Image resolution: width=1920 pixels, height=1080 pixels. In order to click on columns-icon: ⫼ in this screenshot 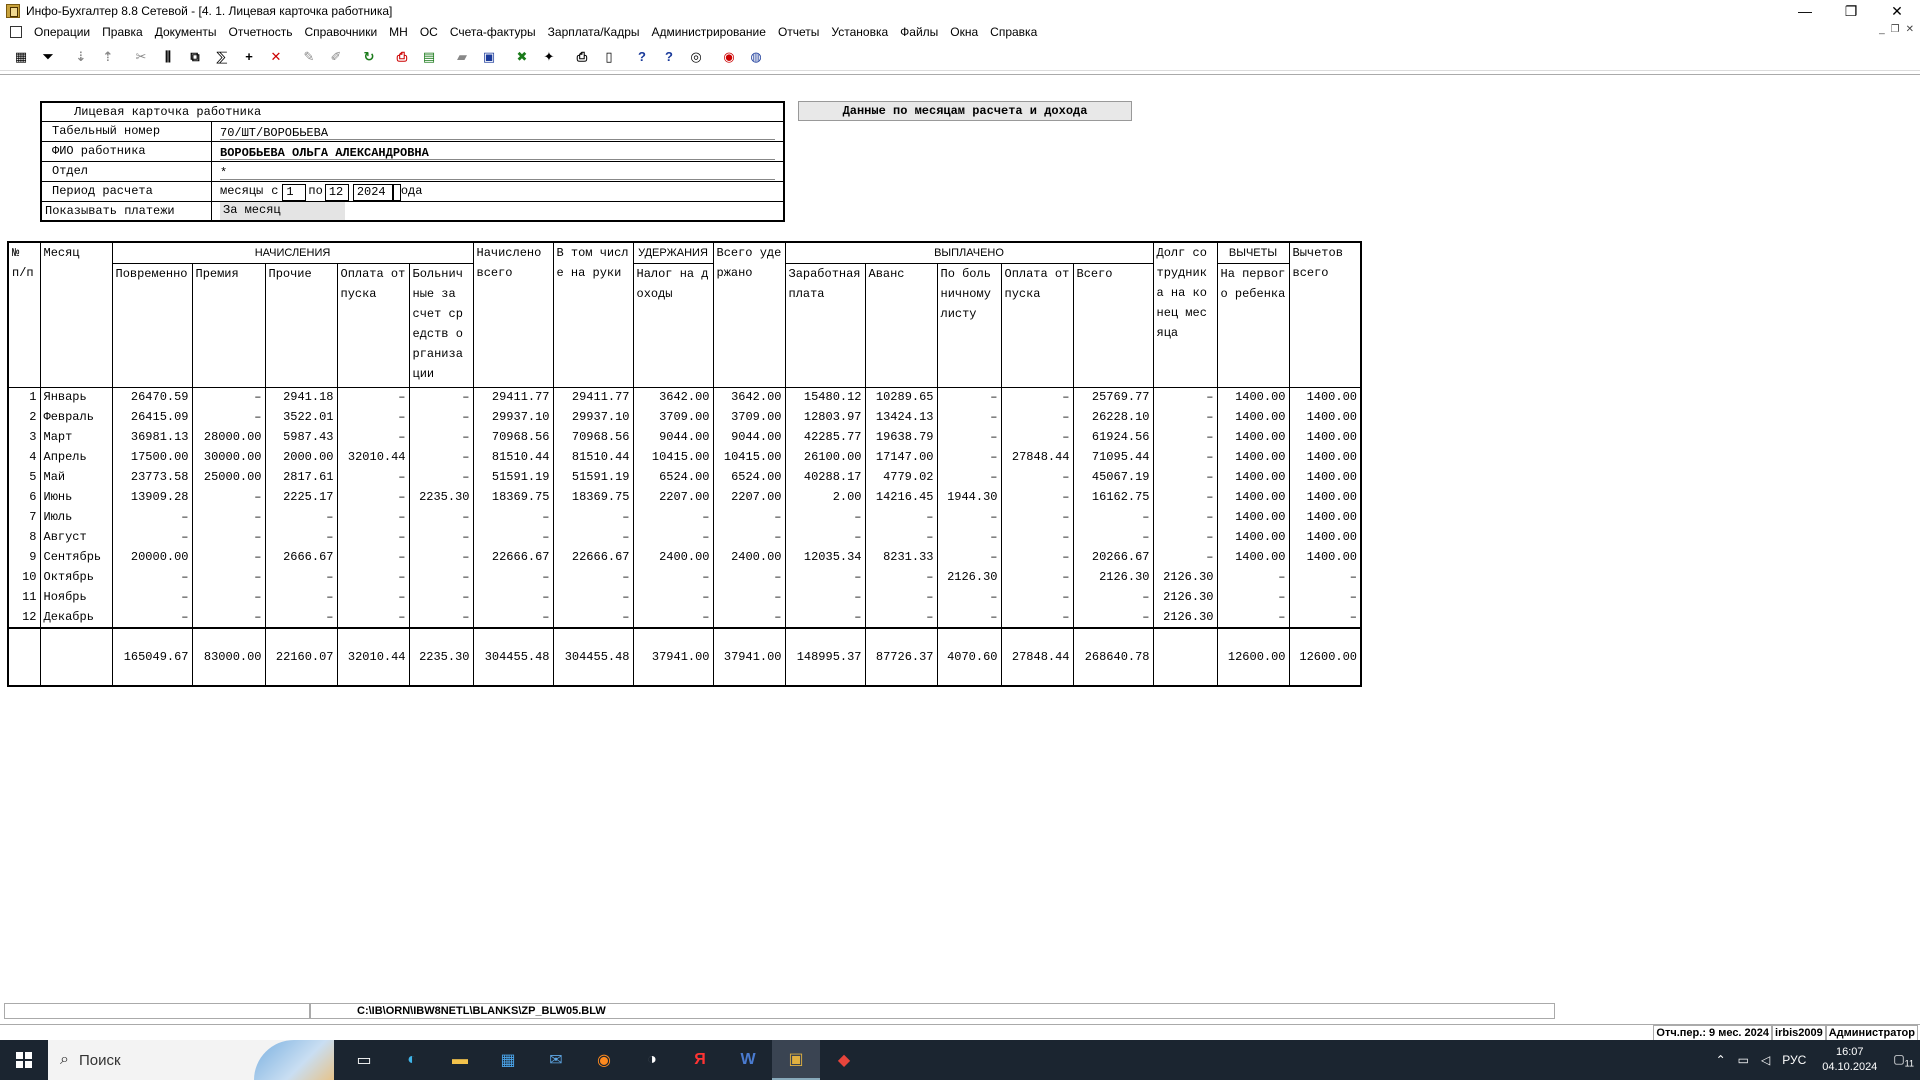, I will do `click(168, 57)`.